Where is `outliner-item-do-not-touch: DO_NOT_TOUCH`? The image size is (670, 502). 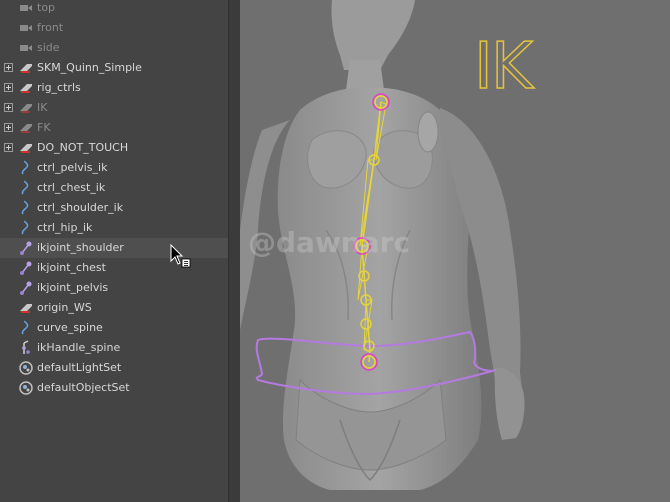
outliner-item-do-not-touch: DO_NOT_TOUCH is located at coordinates (114, 148).